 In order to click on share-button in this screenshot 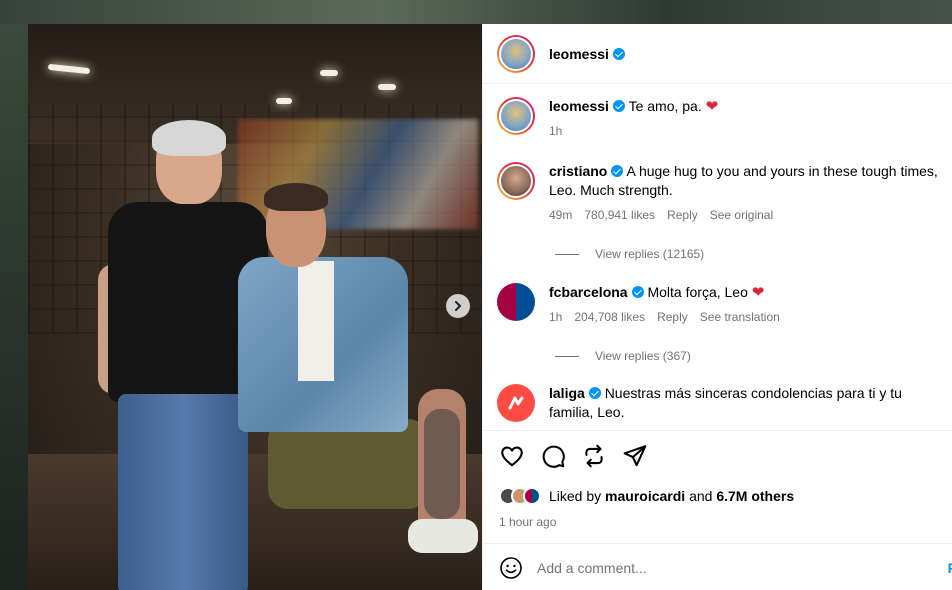, I will do `click(635, 456)`.